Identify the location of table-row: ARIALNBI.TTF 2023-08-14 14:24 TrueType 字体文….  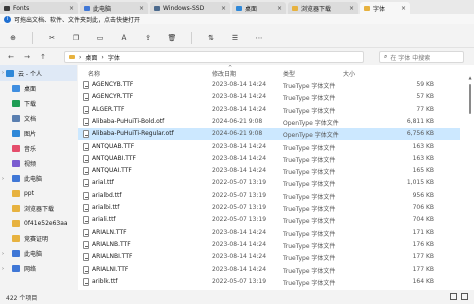
(269, 257).